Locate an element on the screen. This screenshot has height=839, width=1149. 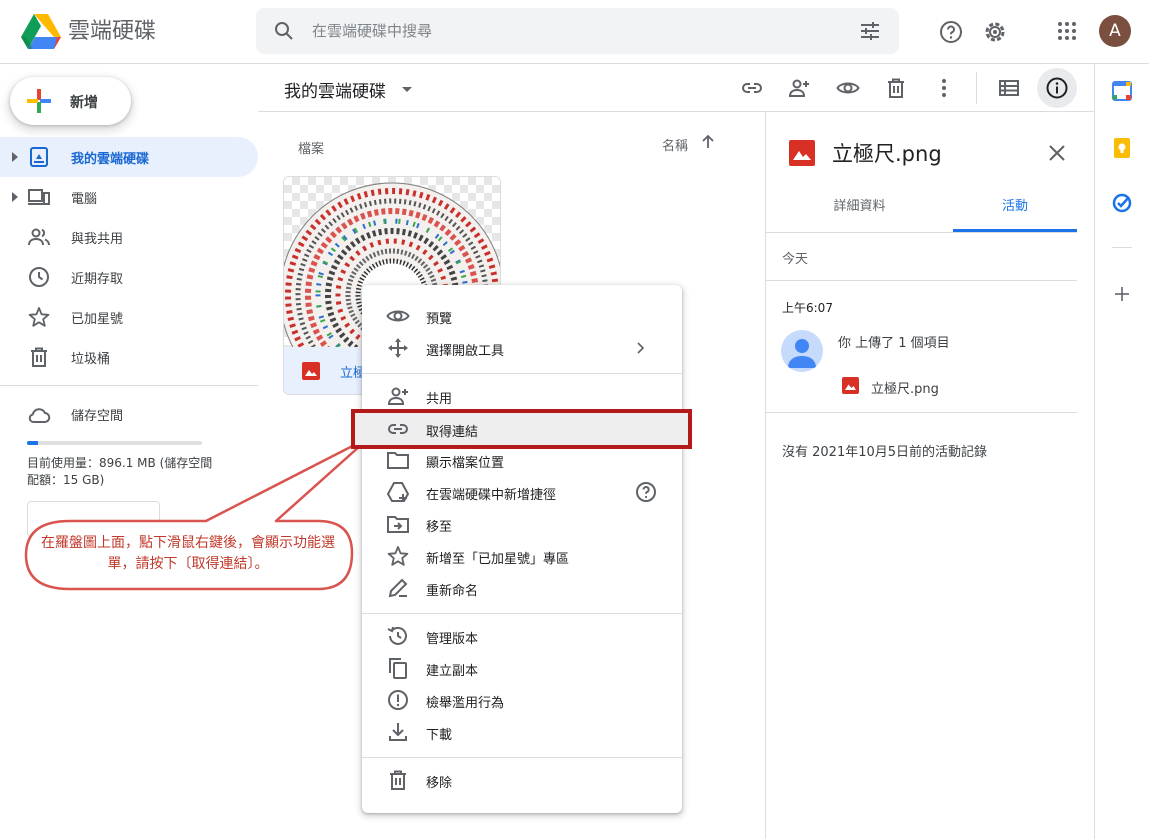
sidebar-divider is located at coordinates (129, 385).